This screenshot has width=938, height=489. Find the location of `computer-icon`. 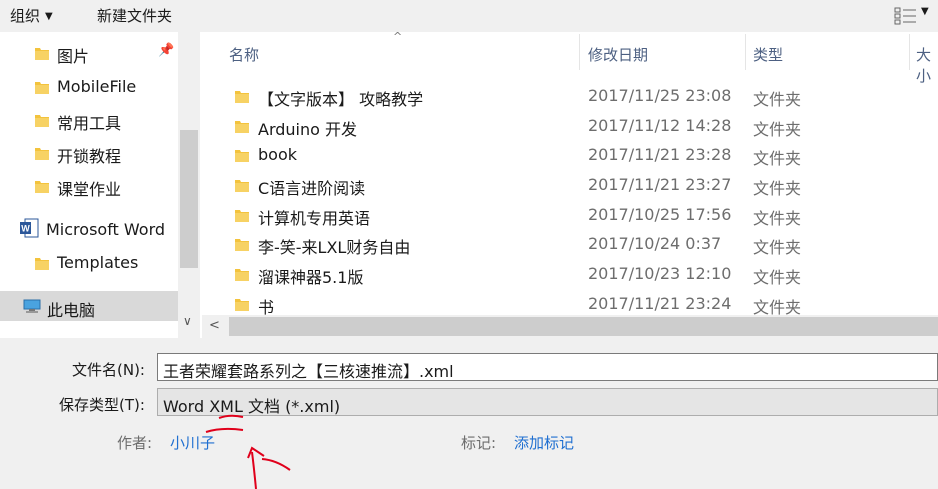

computer-icon is located at coordinates (32, 306).